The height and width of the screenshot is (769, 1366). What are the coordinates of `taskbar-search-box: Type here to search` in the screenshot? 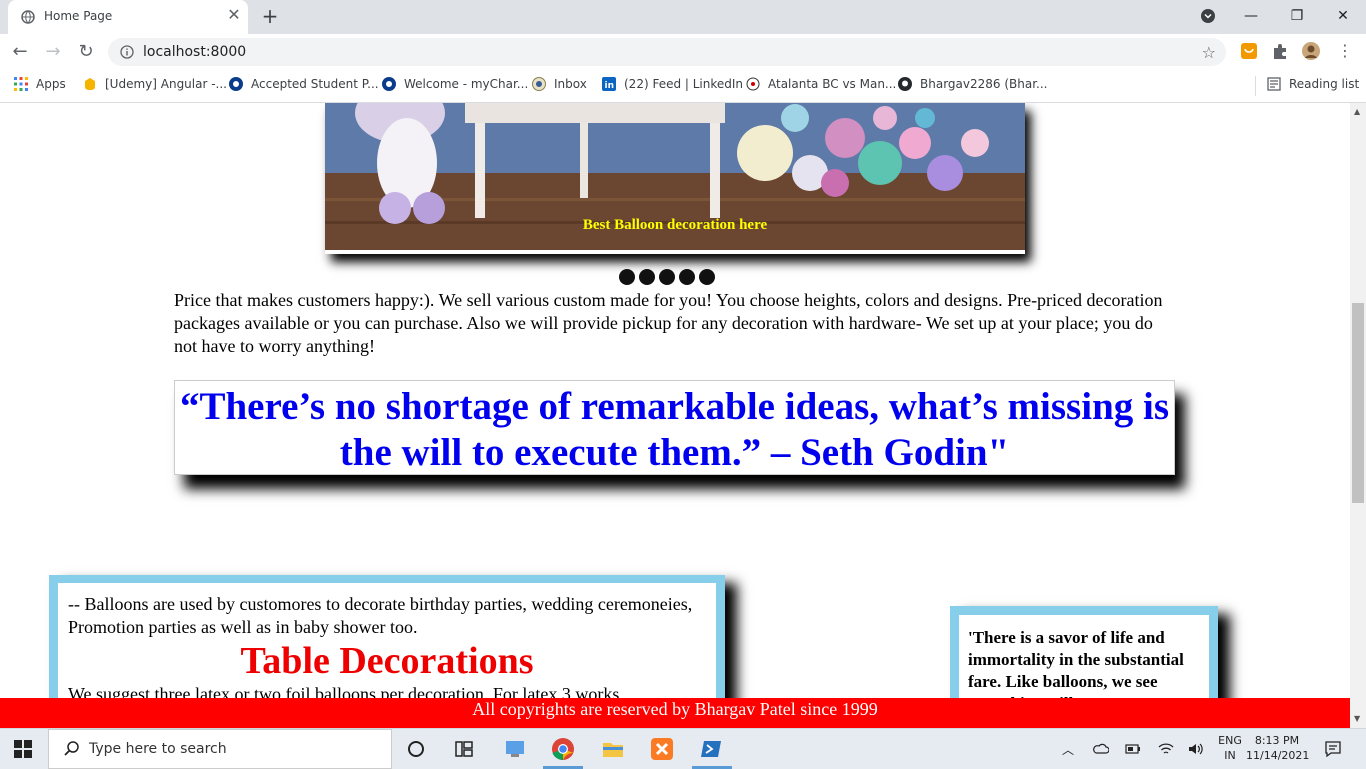 It's located at (220, 749).